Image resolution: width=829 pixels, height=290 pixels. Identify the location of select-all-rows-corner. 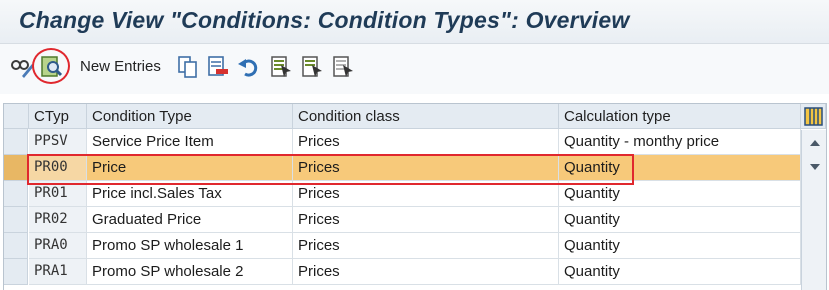
(16, 116).